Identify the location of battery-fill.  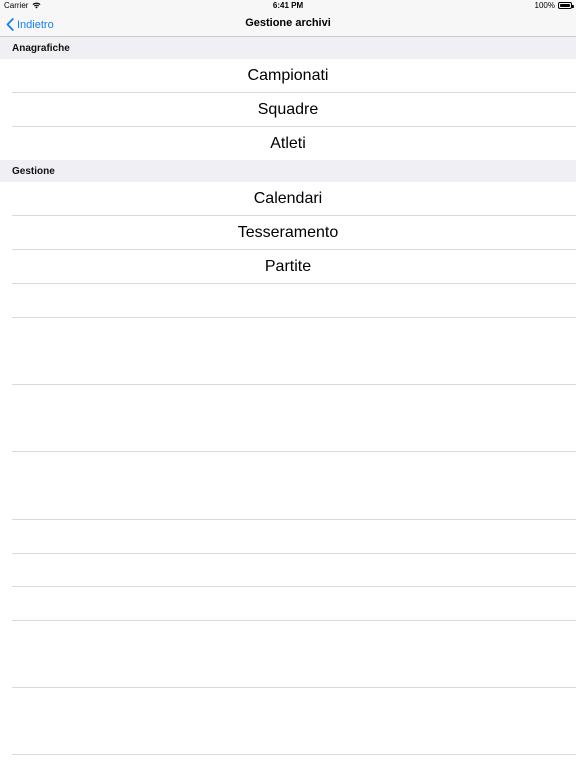
(565, 5).